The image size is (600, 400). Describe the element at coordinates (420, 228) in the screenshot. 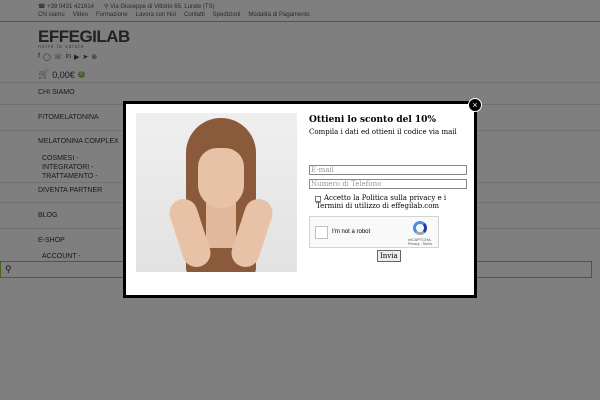

I see `recaptcha-icon` at that location.